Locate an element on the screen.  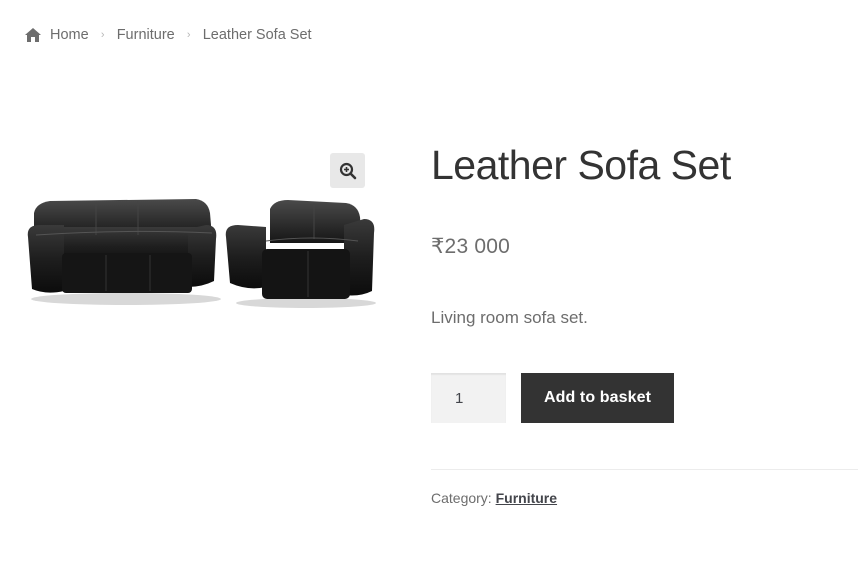
sofa-loveseat is located at coordinates (300, 249).